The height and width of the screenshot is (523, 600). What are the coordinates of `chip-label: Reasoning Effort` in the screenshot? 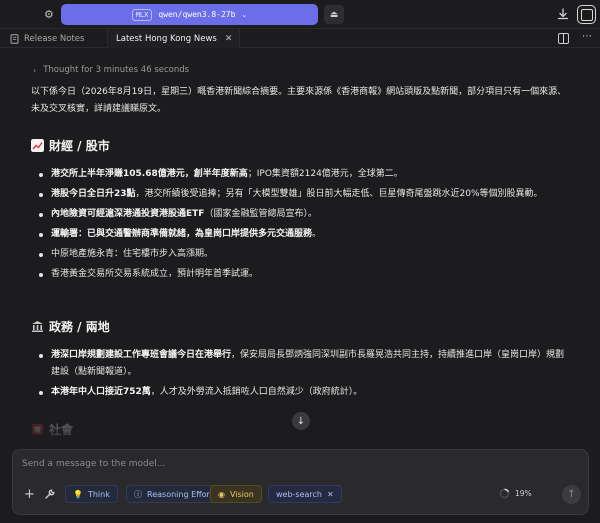 It's located at (180, 494).